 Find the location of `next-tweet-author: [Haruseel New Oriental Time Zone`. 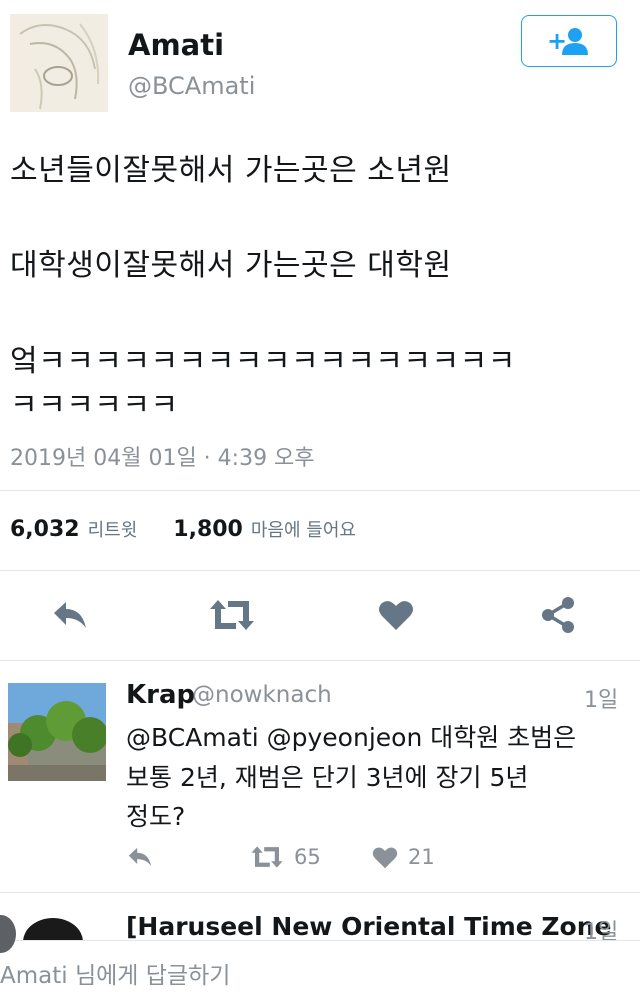

next-tweet-author: [Haruseel New Oriental Time Zone is located at coordinates (368, 926).